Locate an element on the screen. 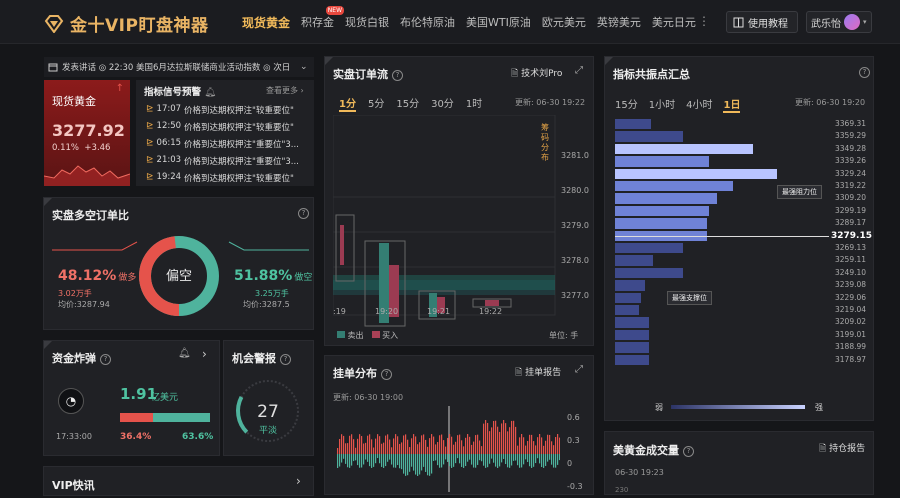  calendar-ticker: 发表讲话 ◎ 22:30 美国6月达拉斯联储商业活动指数 ◎ 次日 is located at coordinates (179, 67).